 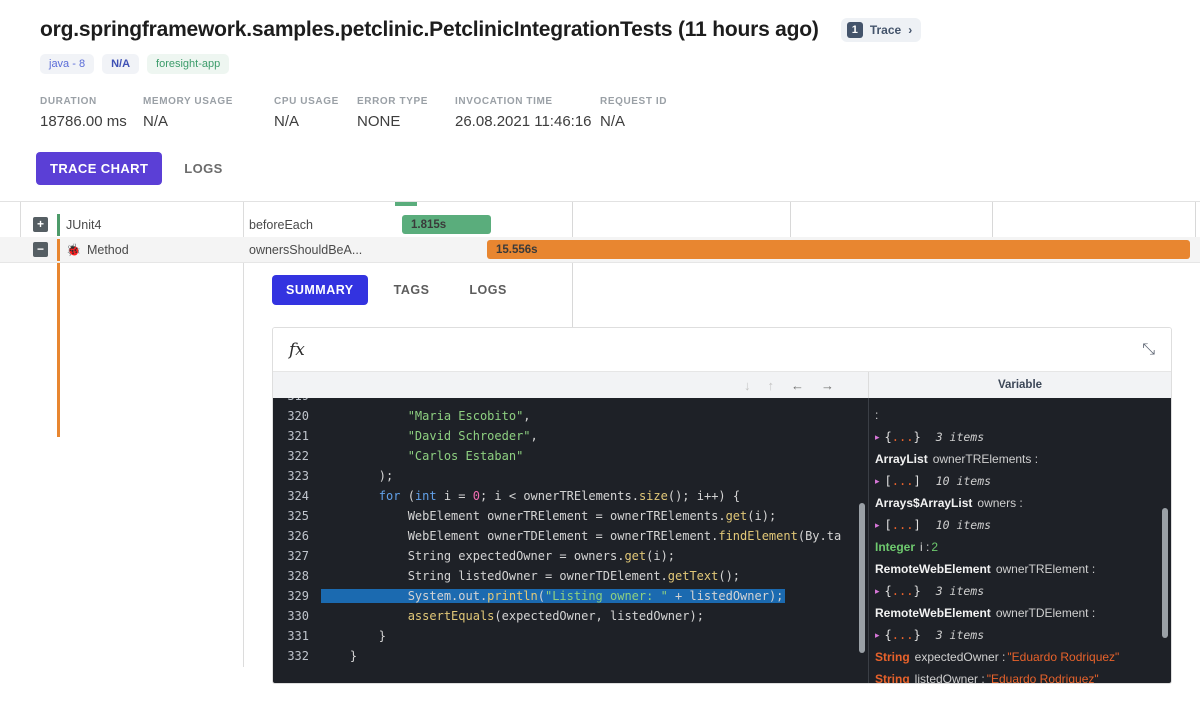 What do you see at coordinates (892, 657) in the screenshot?
I see `variable-type: String` at bounding box center [892, 657].